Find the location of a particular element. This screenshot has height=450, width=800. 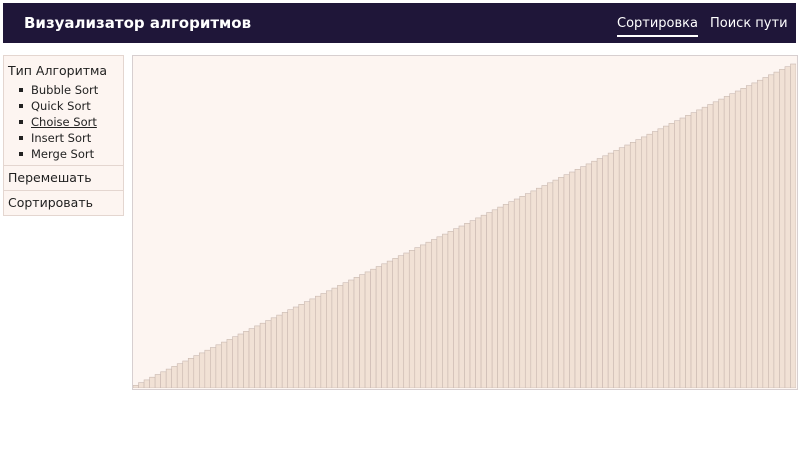

algo-label: Merge Sort is located at coordinates (63, 154).